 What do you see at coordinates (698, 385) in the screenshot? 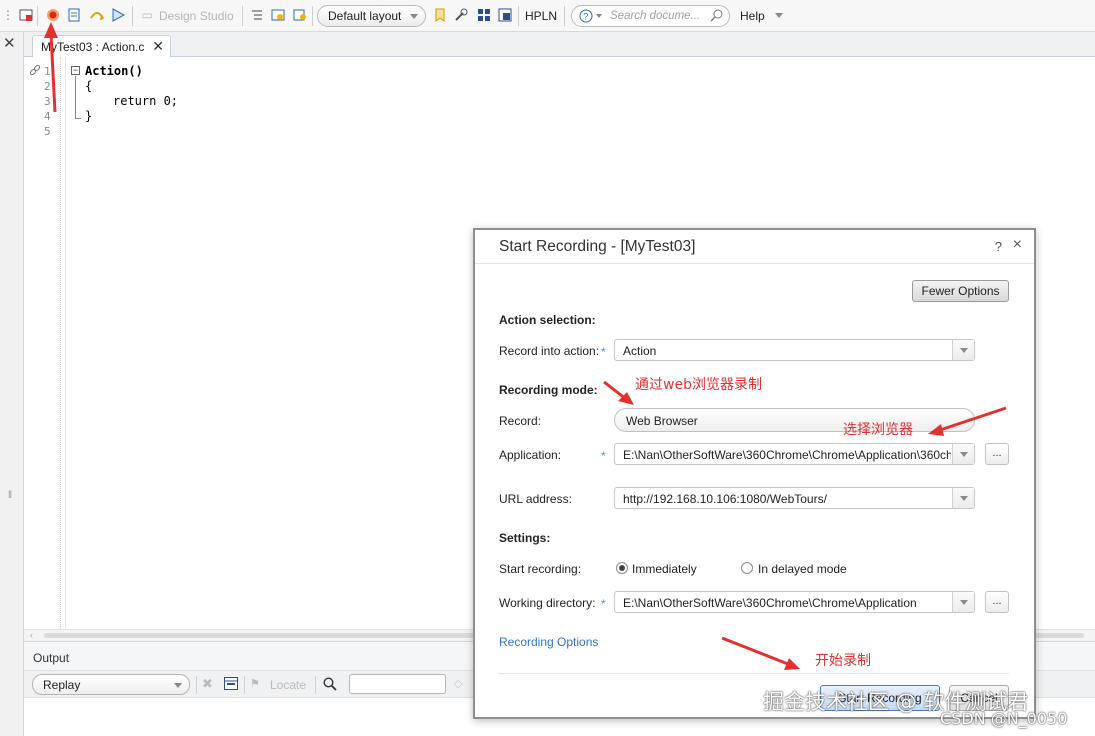
I see `annotation-web-browser: 通过web浏览器录制` at bounding box center [698, 385].